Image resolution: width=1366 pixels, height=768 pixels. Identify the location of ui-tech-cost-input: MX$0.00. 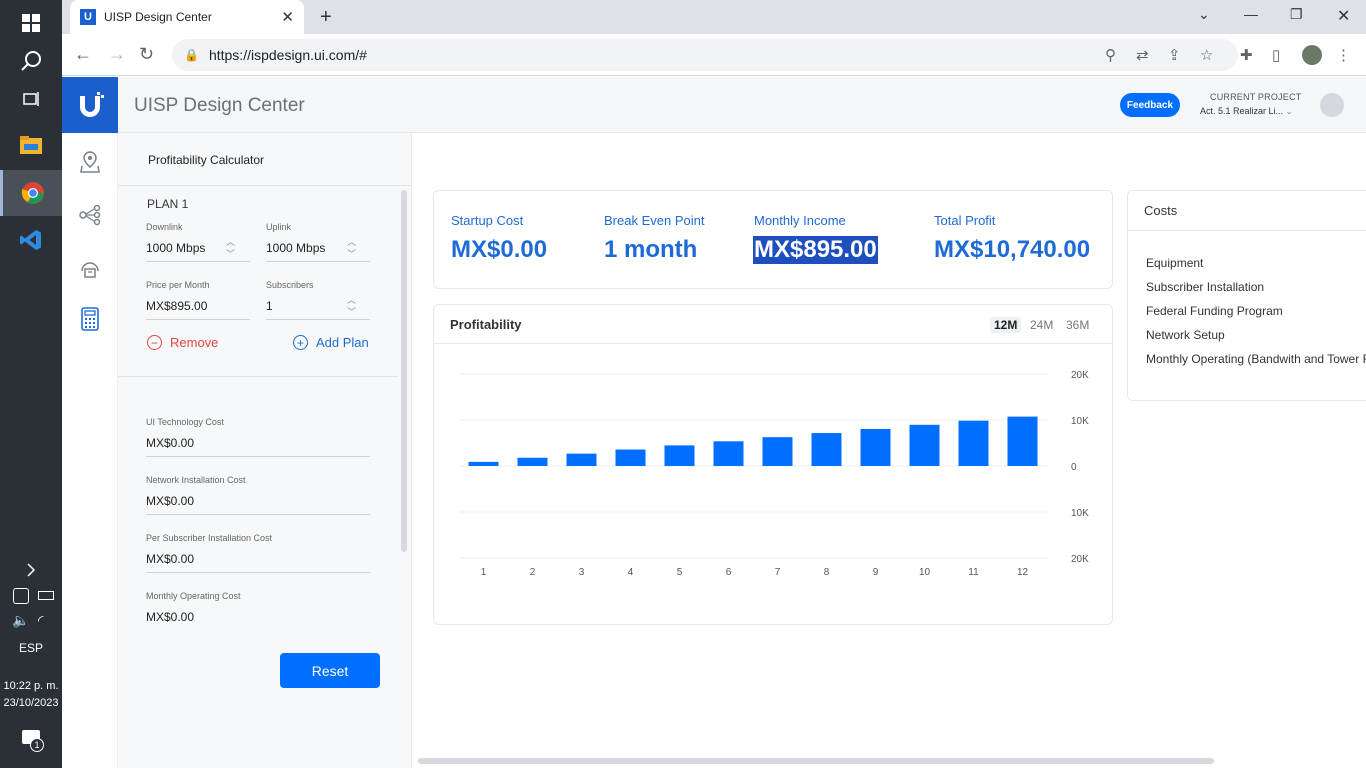
(258, 446).